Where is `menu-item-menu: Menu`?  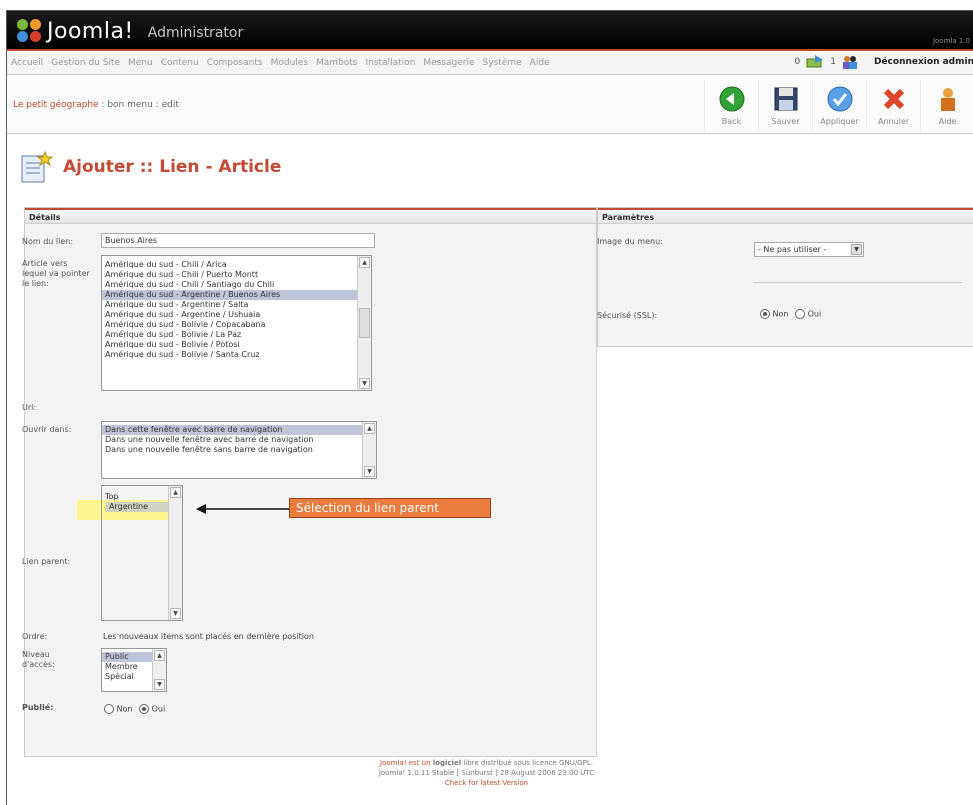 menu-item-menu: Menu is located at coordinates (140, 63).